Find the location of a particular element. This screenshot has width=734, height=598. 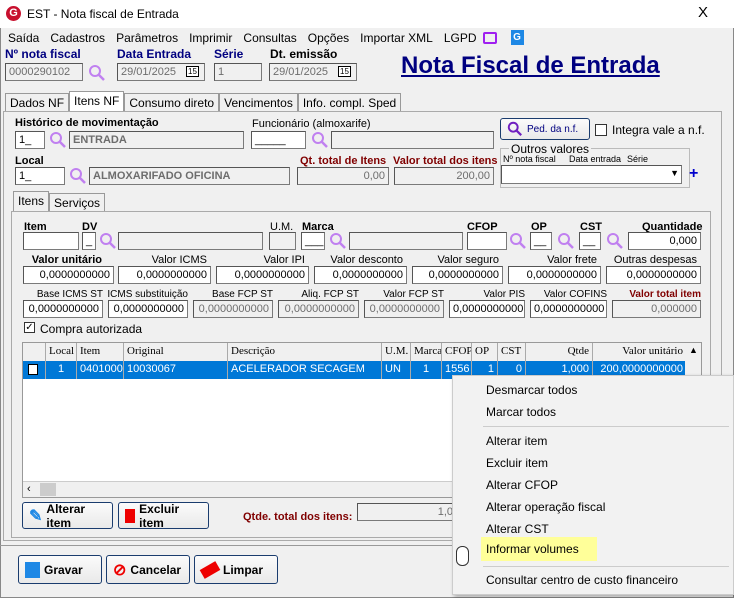

cst-field: __ is located at coordinates (590, 241).